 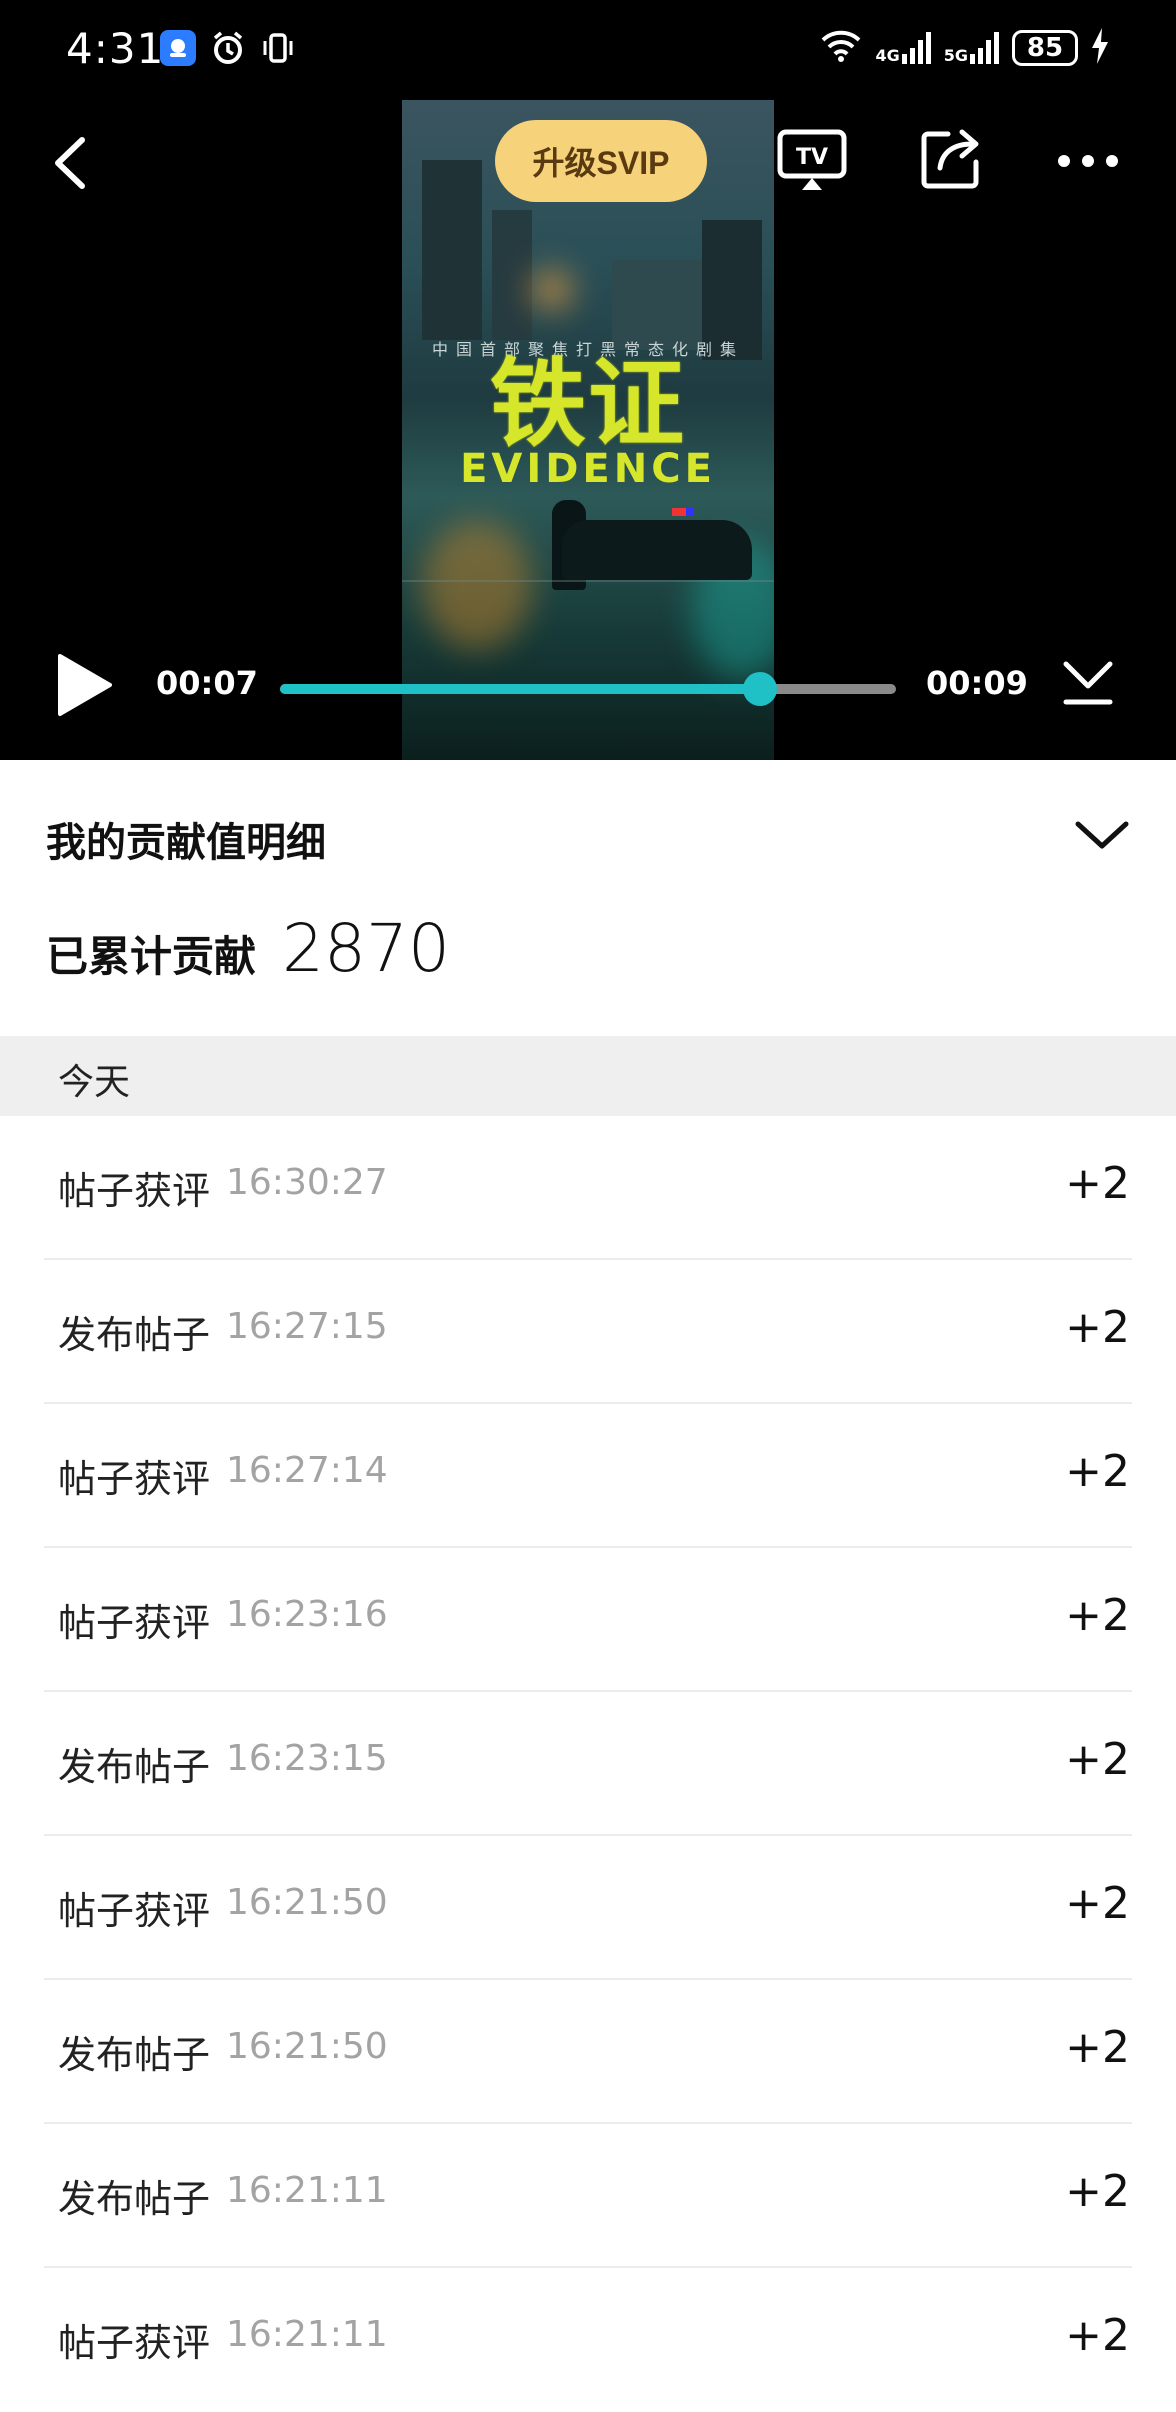 I want to click on wifi-icon, so click(x=841, y=48).